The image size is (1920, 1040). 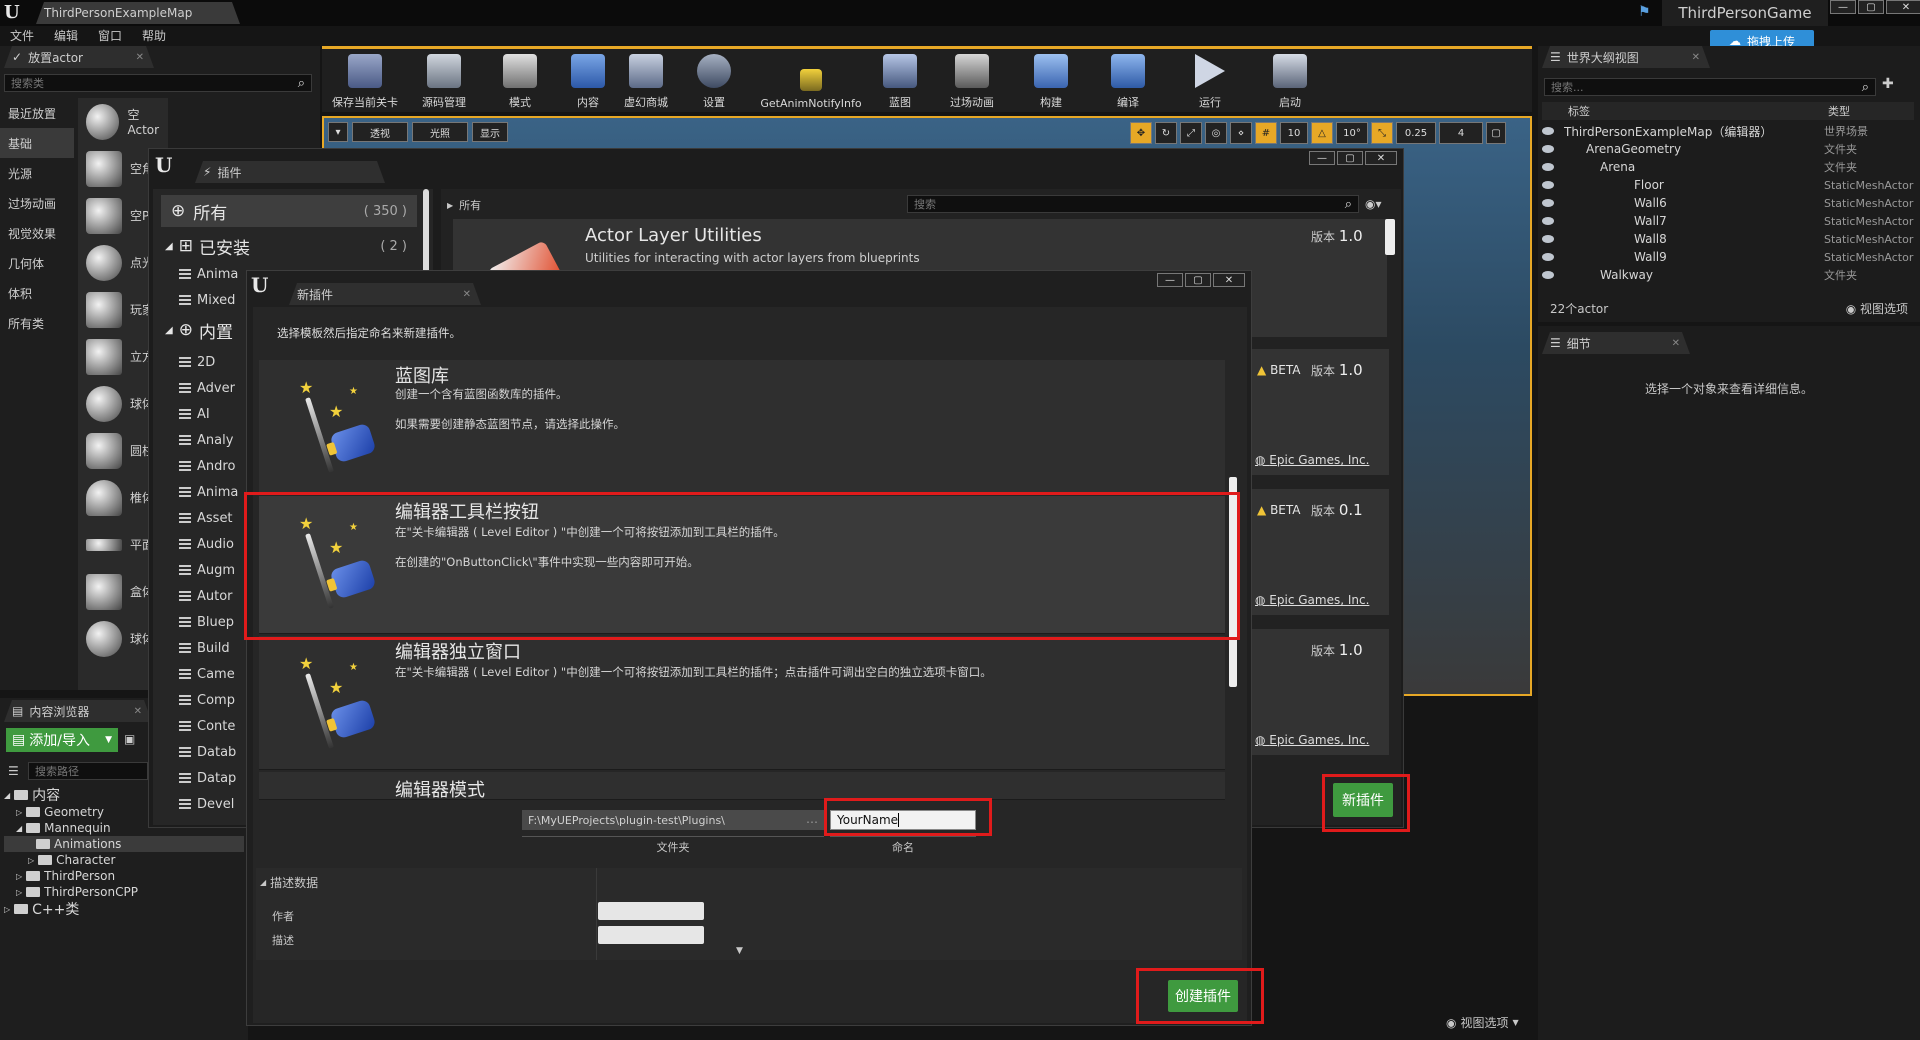 I want to click on menu-edit: 编辑, so click(x=66, y=35).